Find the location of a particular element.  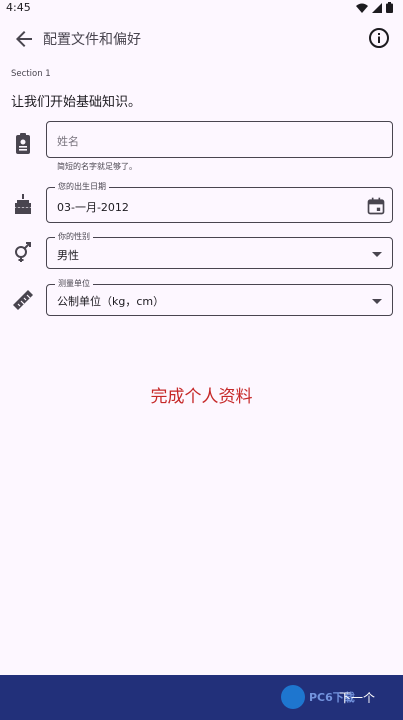

name-helper-text: 简短的名字就足够了。 is located at coordinates (97, 166).